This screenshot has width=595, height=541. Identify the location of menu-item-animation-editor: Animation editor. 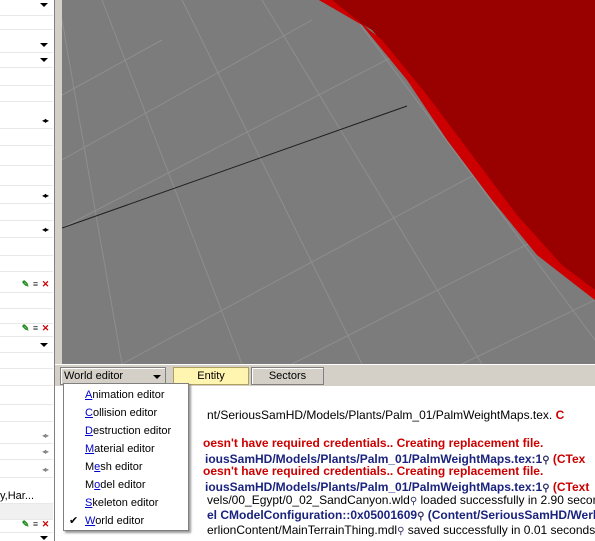
(126, 395).